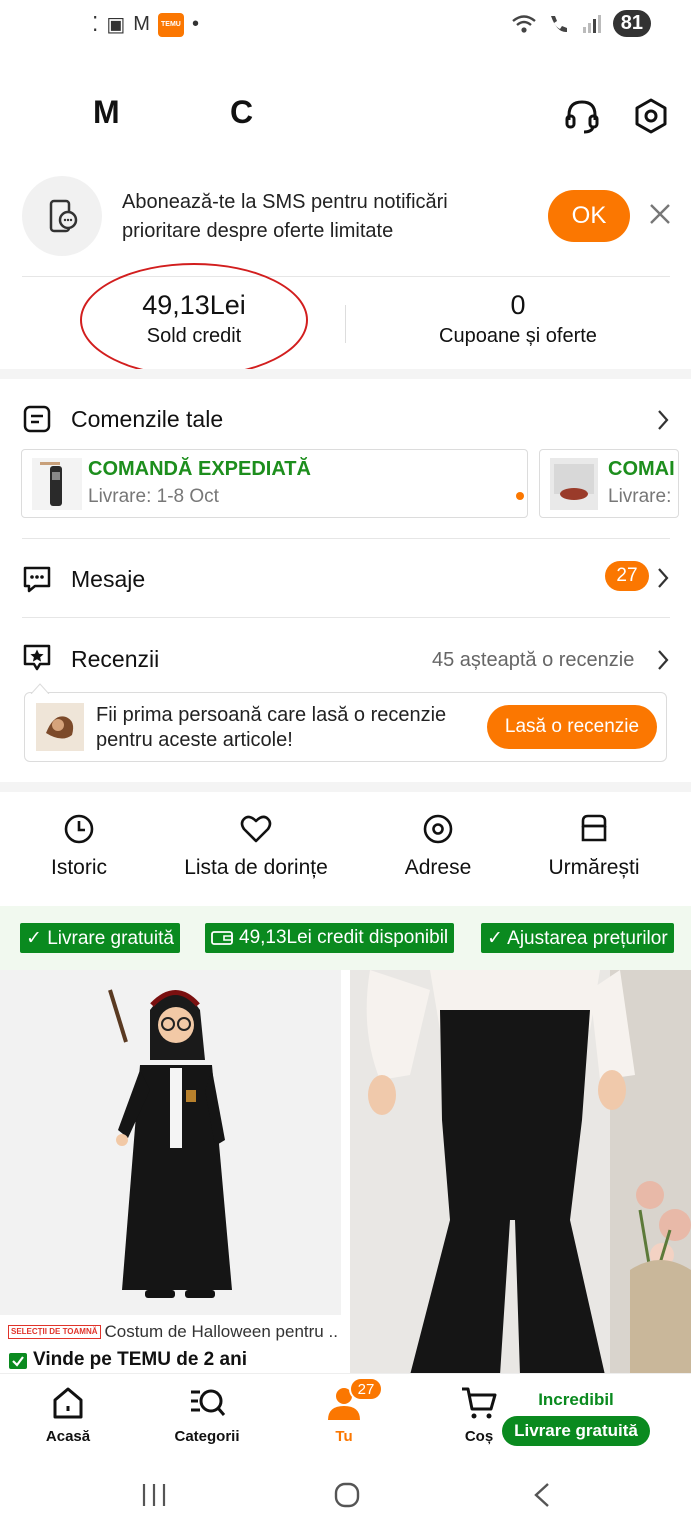 Image resolution: width=691 pixels, height=1536 pixels. Describe the element at coordinates (542, 1495) in the screenshot. I see `back-icon` at that location.